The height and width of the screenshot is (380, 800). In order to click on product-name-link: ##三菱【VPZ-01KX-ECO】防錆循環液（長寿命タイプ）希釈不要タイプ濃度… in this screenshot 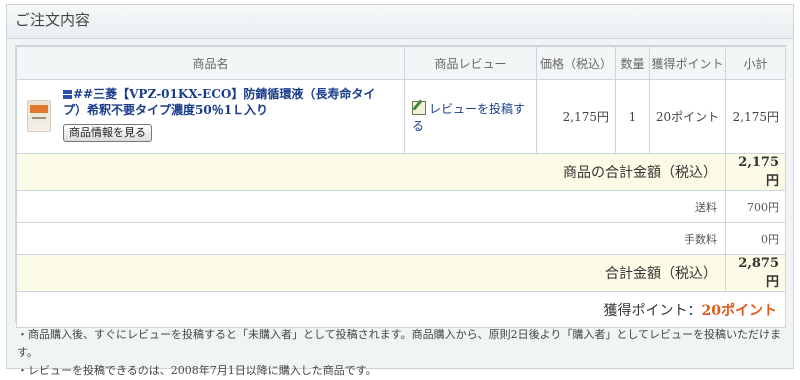, I will do `click(228, 102)`.